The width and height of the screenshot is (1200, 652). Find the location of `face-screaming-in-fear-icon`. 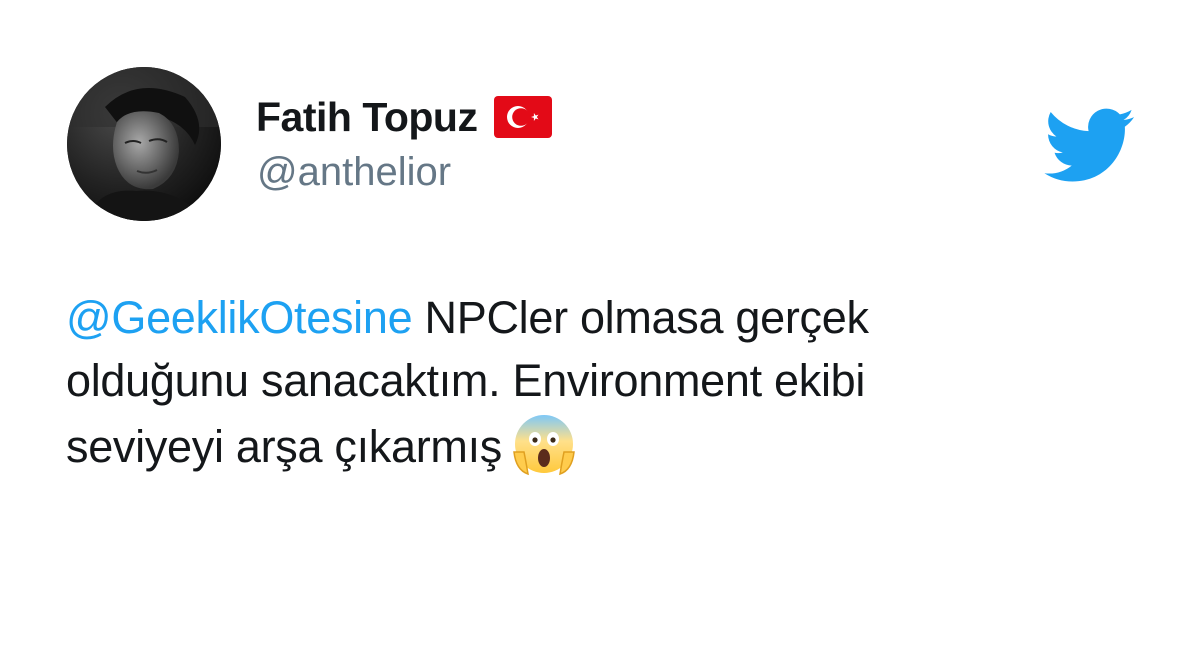

face-screaming-in-fear-icon is located at coordinates (544, 444).